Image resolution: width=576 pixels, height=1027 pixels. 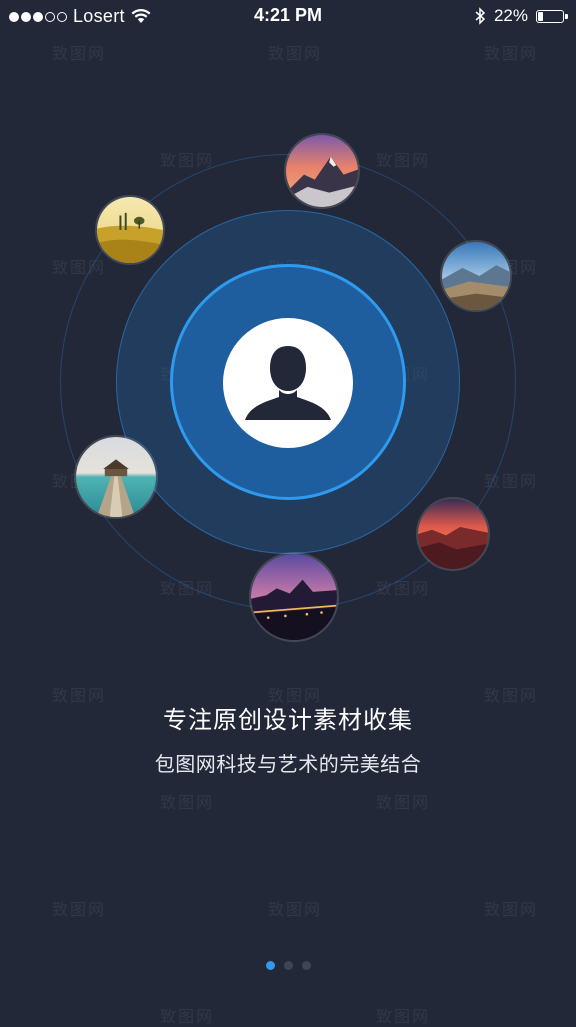 I want to click on photo-mountain-sunset, so click(x=322, y=171).